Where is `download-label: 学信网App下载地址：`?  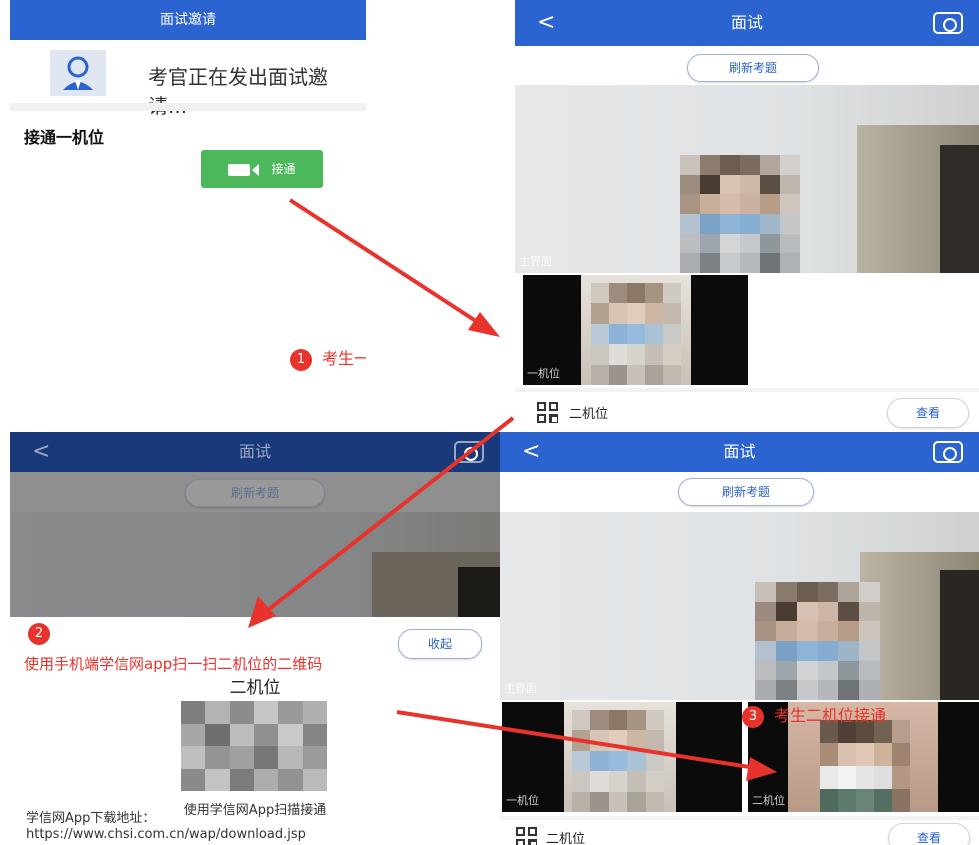
download-label: 学信网App下载地址： is located at coordinates (91, 818).